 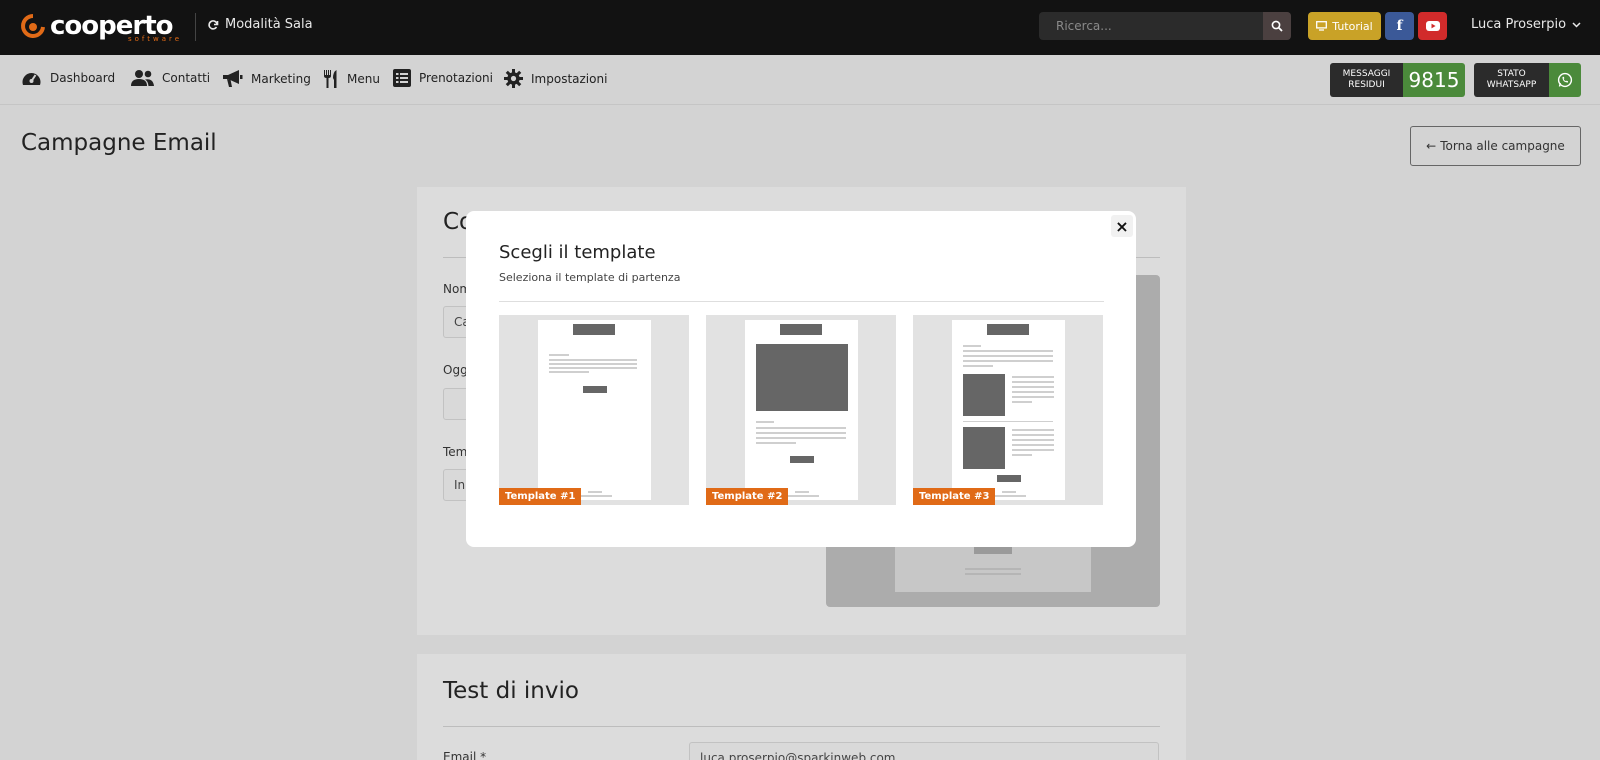 I want to click on nav-item-label: Impostazioni, so click(x=569, y=78).